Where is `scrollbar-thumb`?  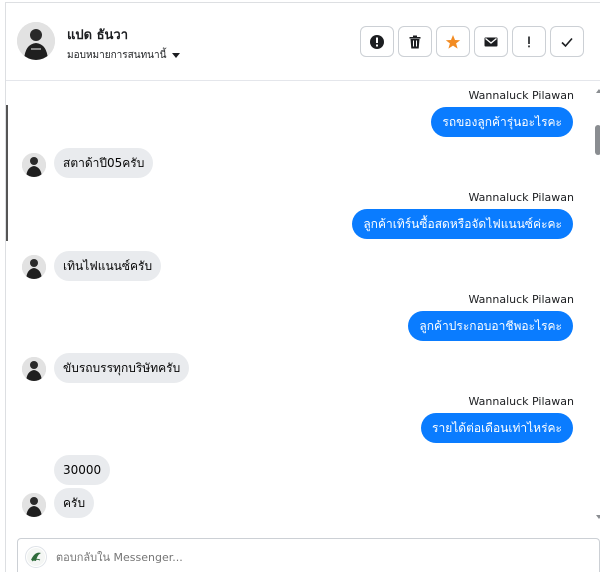
scrollbar-thumb is located at coordinates (597, 140).